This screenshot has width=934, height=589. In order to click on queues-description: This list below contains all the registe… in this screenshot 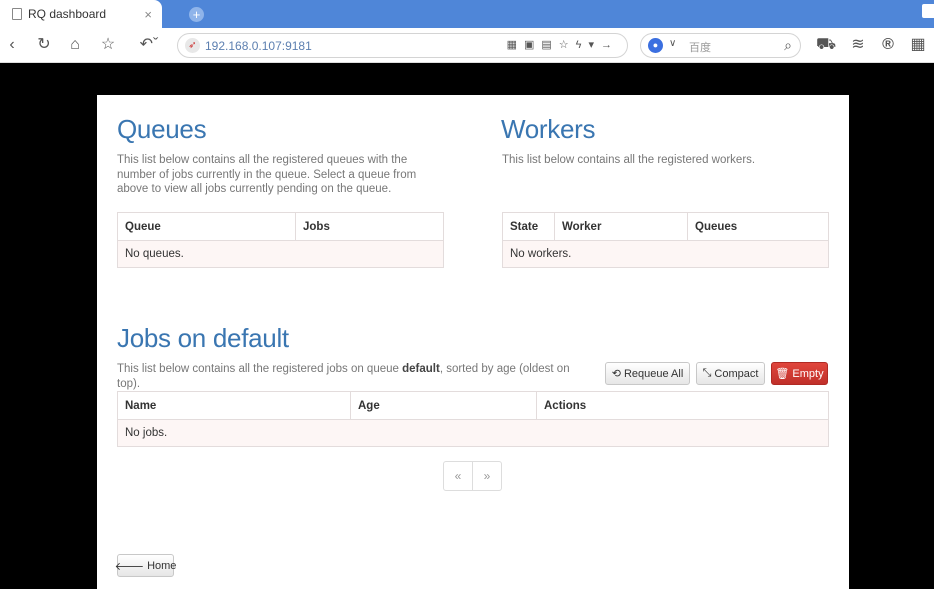, I will do `click(267, 174)`.